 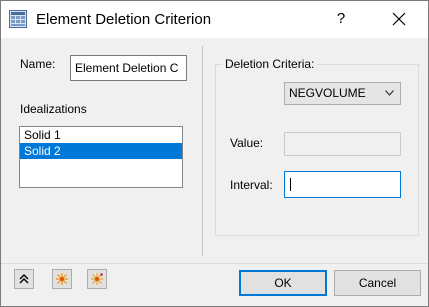 I want to click on sparkle-multi-icon, so click(x=97, y=279).